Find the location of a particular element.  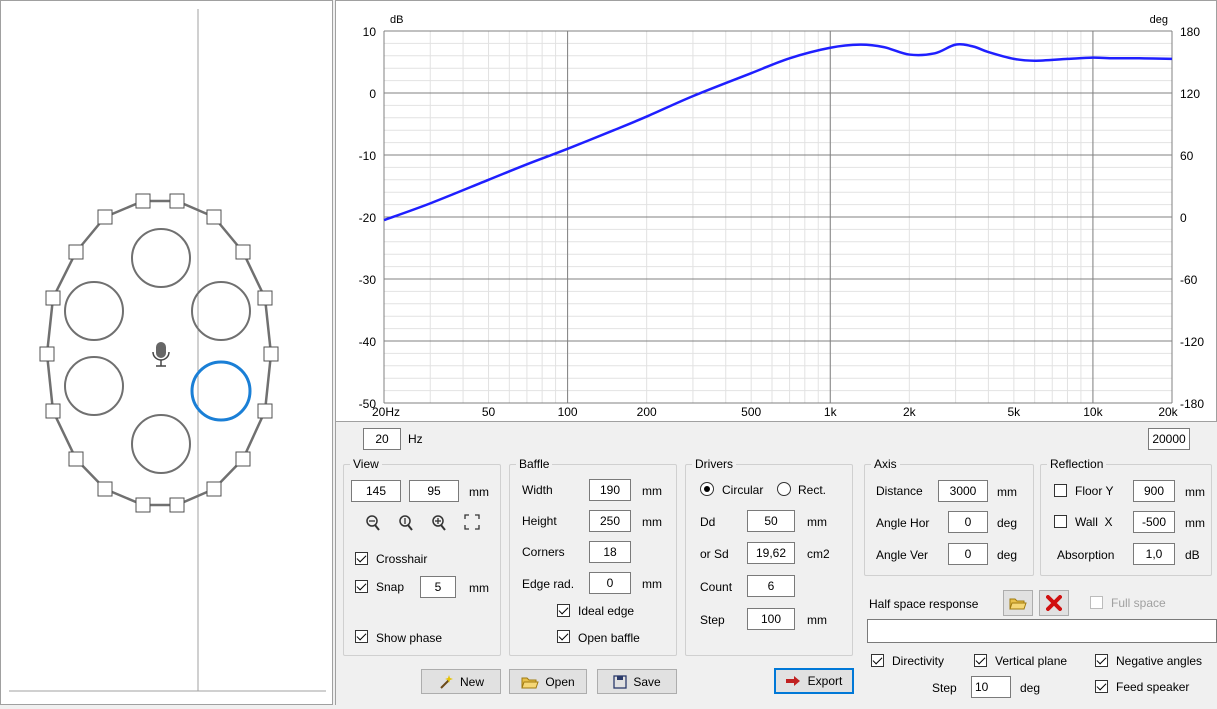

rect-radio is located at coordinates (784, 489).